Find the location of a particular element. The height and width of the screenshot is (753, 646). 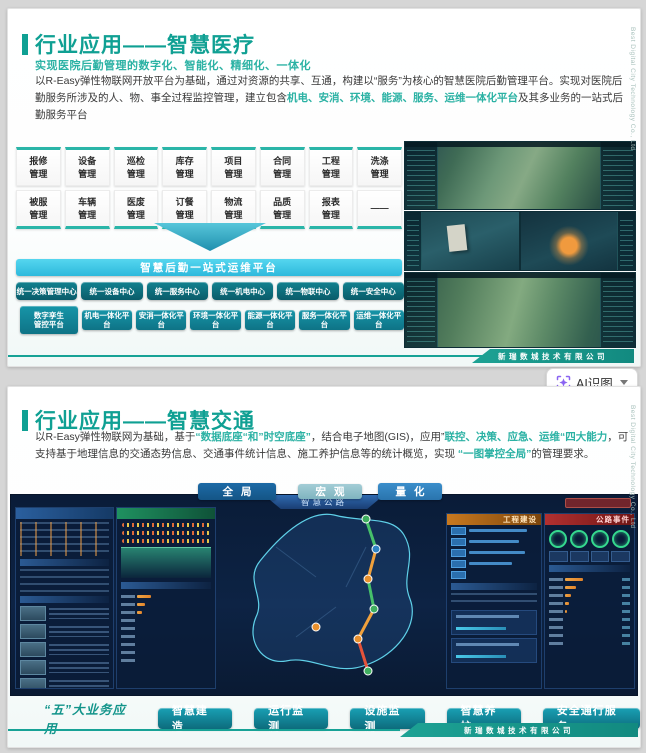

para-text: 以R-Easy弹性物联网为基础，基于 is located at coordinates (115, 437).